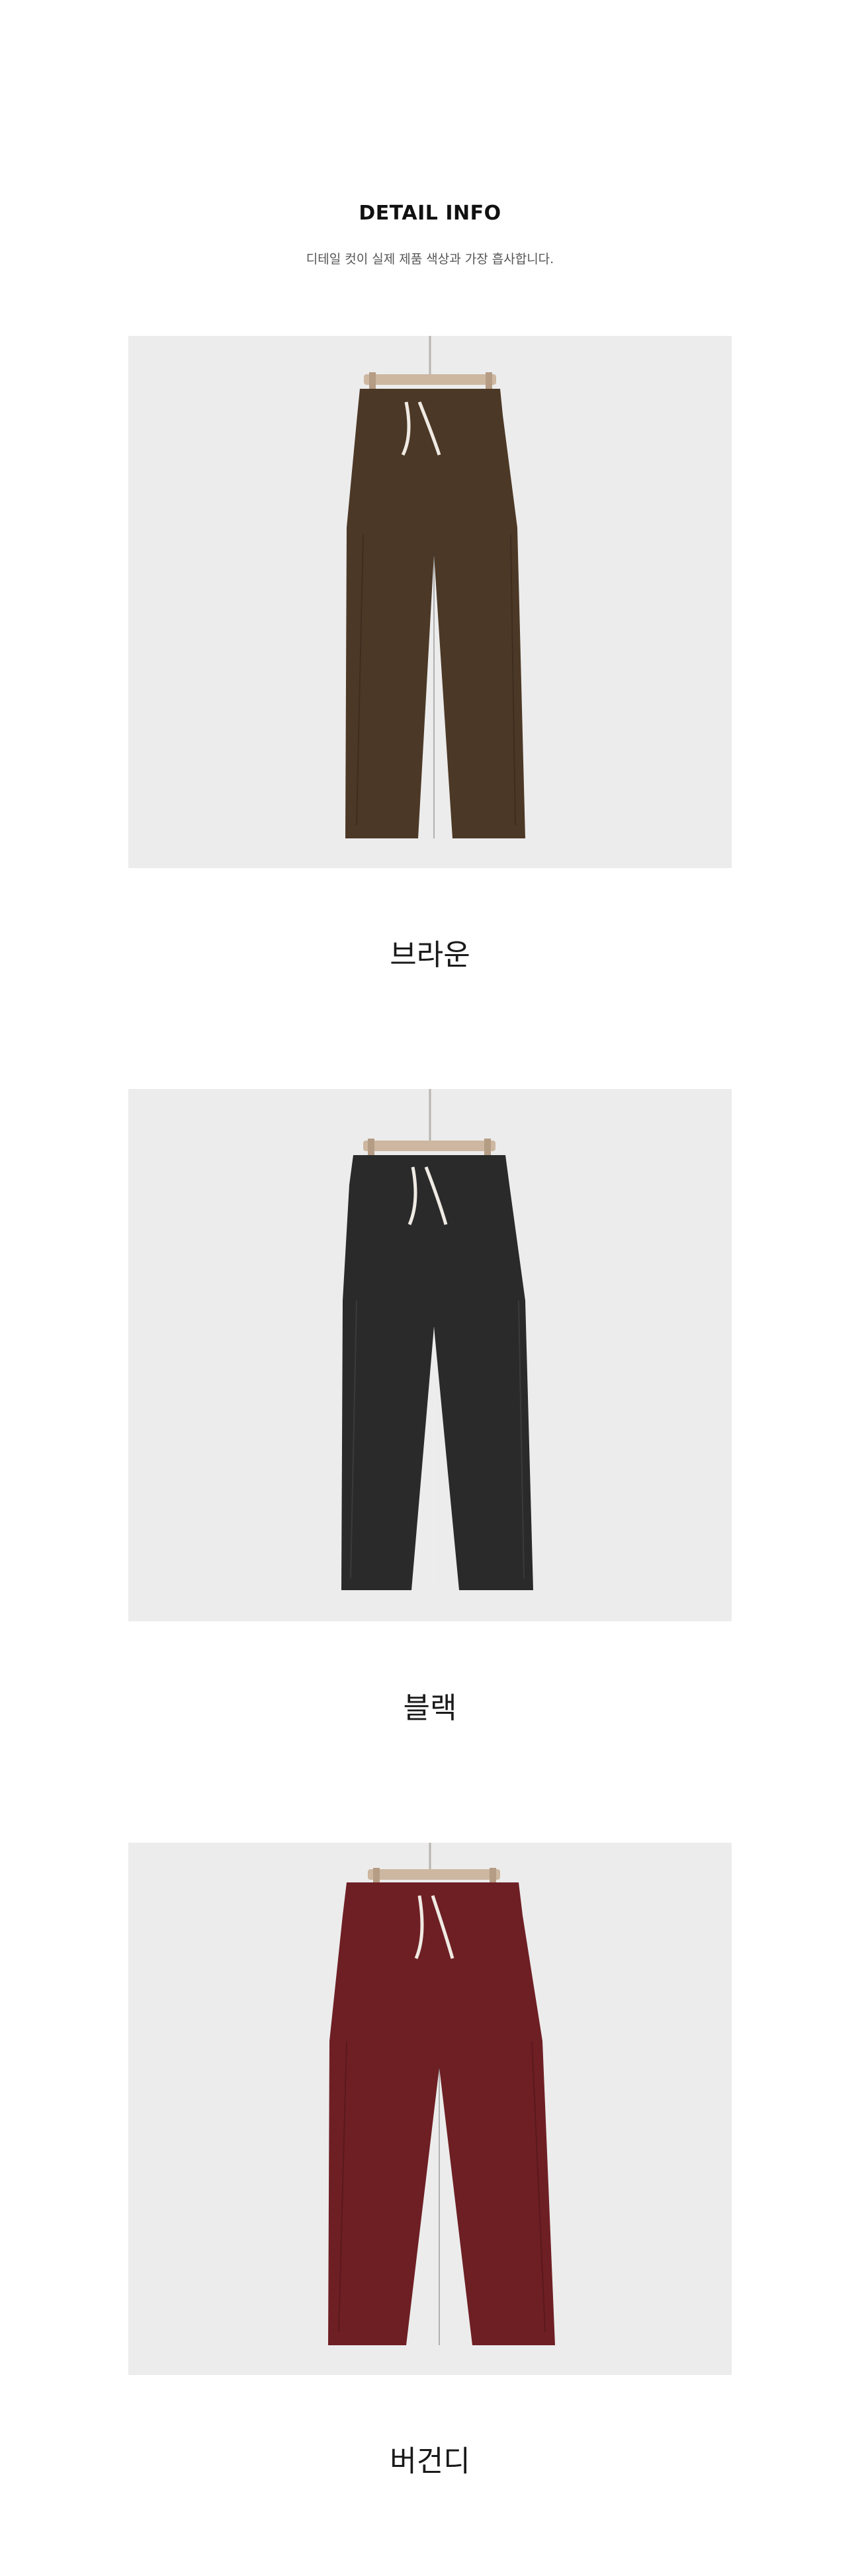 This screenshot has height=2576, width=860. What do you see at coordinates (430, 1708) in the screenshot?
I see `product-color-label: 블랙` at bounding box center [430, 1708].